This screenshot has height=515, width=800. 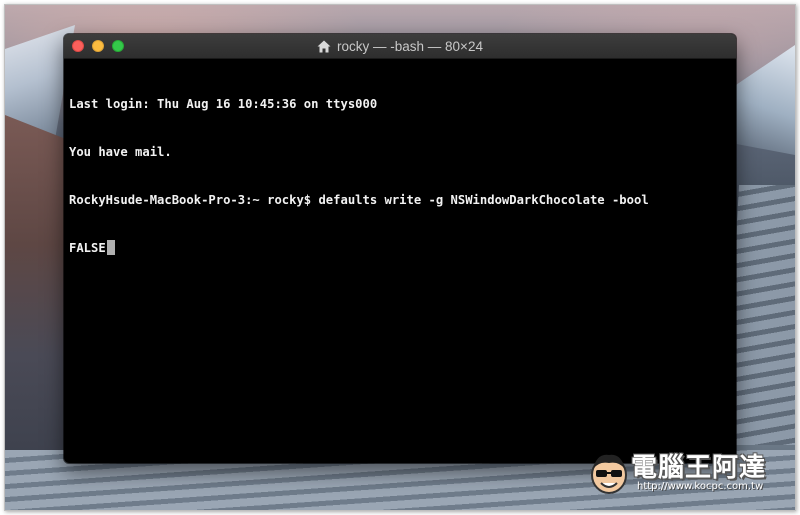 I want to click on watermark: 電腦王阿達 http://www.kocpc.com.tw, so click(x=691, y=473).